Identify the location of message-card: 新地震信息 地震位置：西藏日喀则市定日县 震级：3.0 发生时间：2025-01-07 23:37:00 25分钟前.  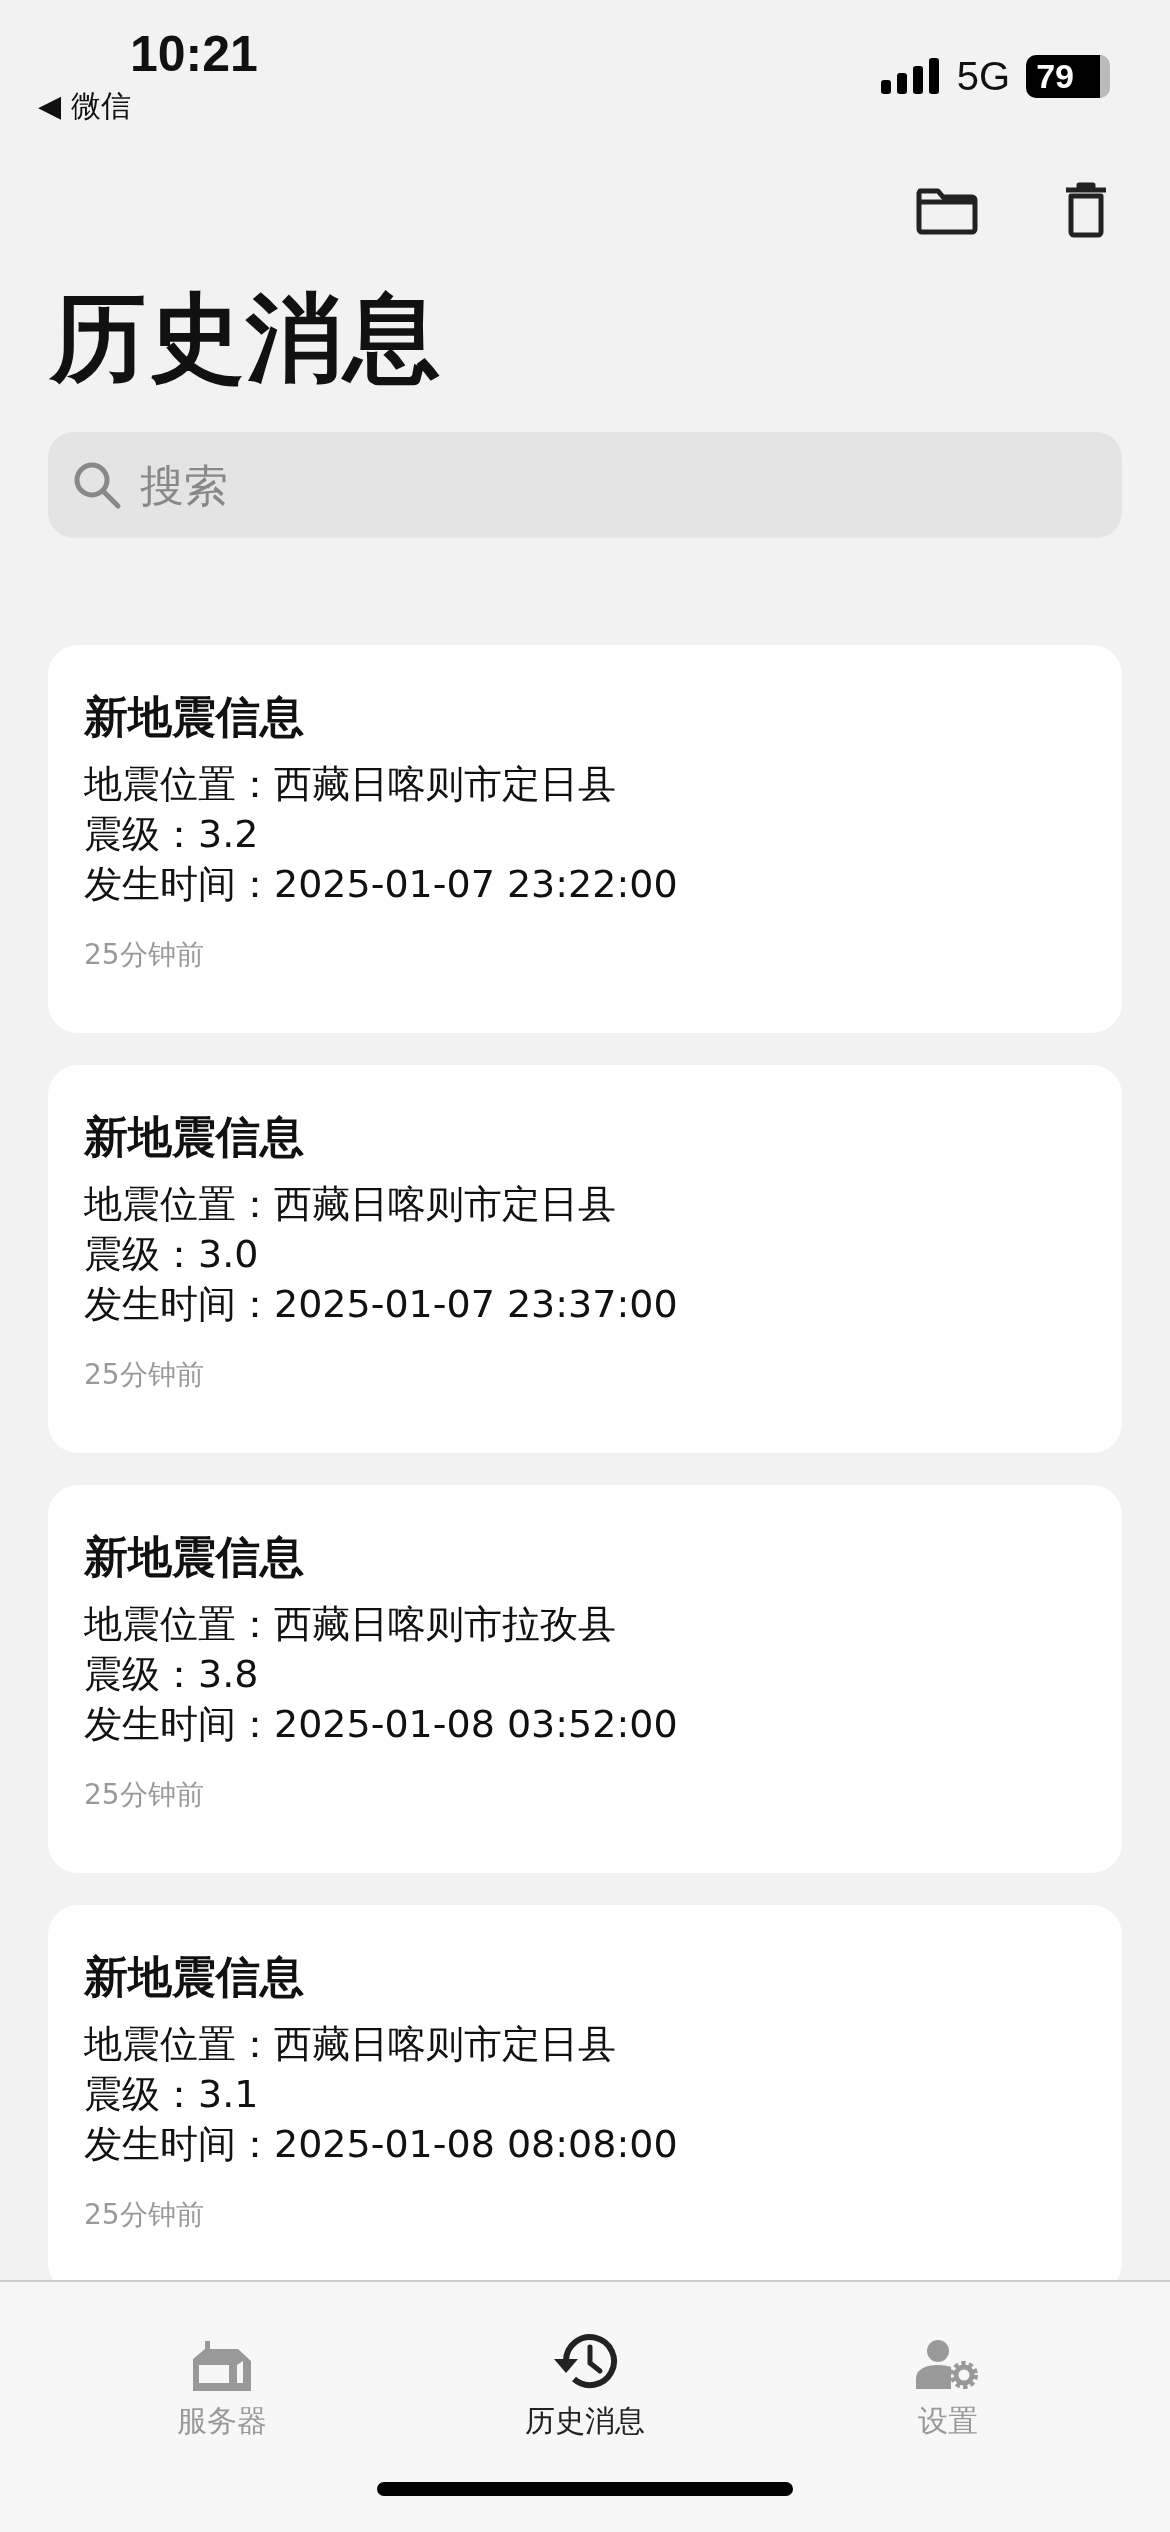
(585, 1259).